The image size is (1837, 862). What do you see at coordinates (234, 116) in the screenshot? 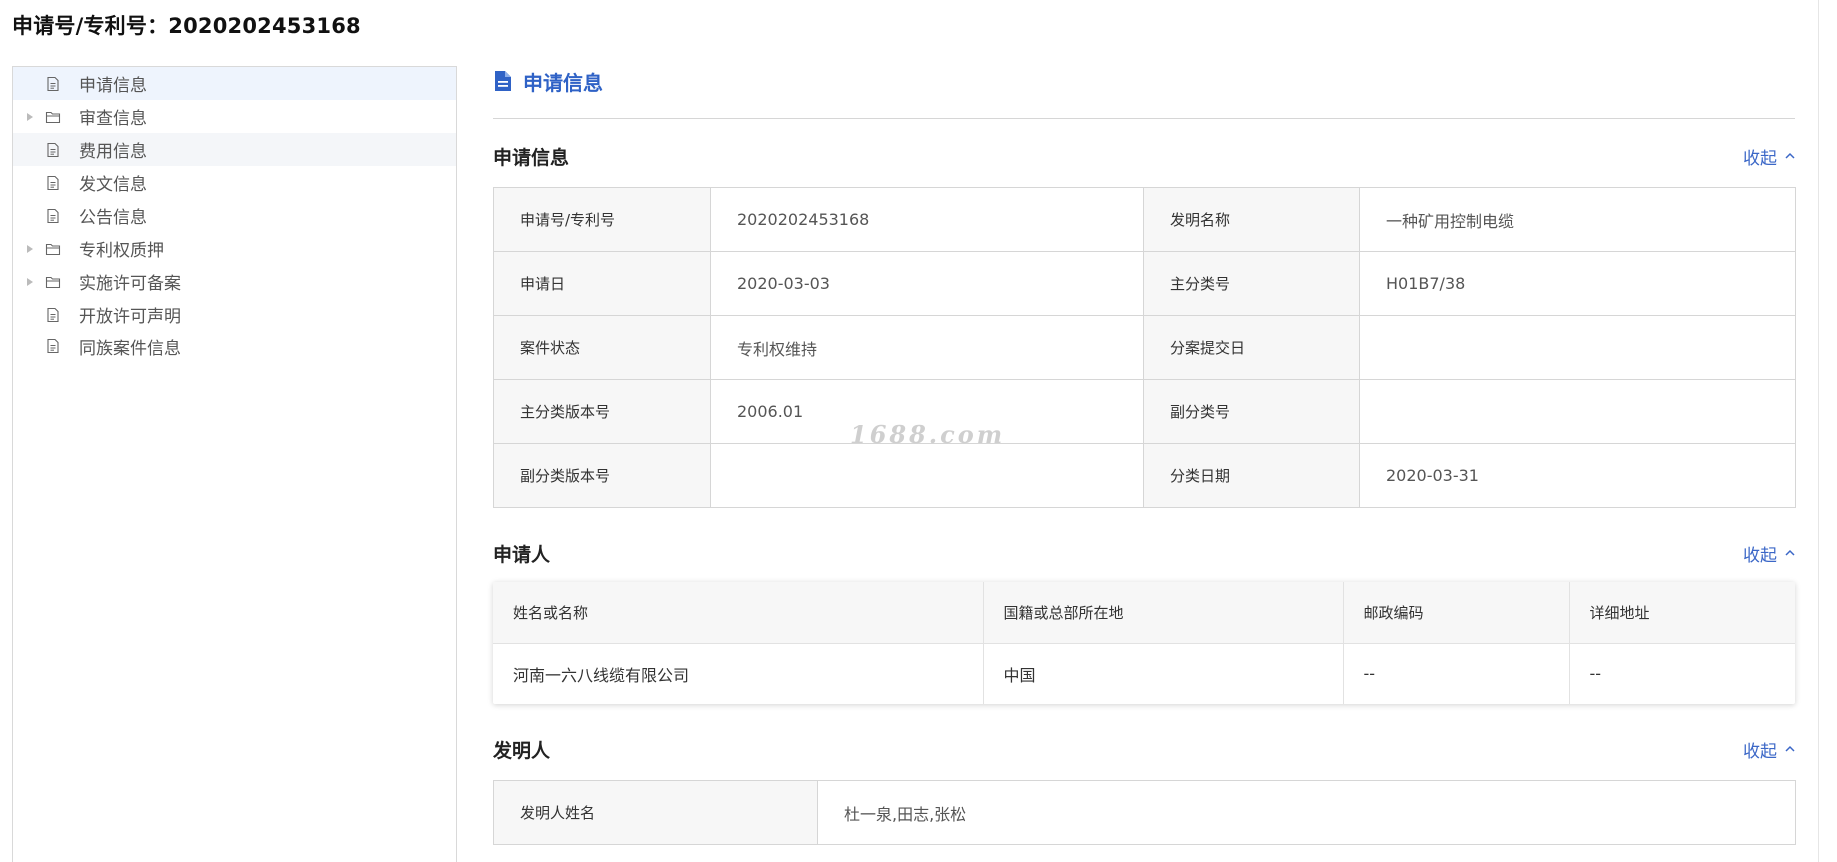
I see `tree-item: 审查信息` at bounding box center [234, 116].